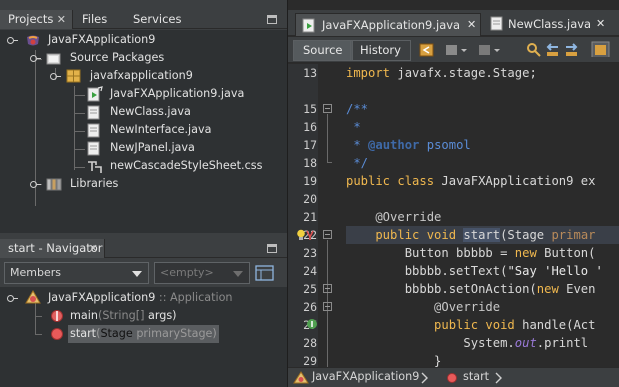 The image size is (619, 387). I want to click on editor-tab-newclass: NewClass.java ✕, so click(551, 24).